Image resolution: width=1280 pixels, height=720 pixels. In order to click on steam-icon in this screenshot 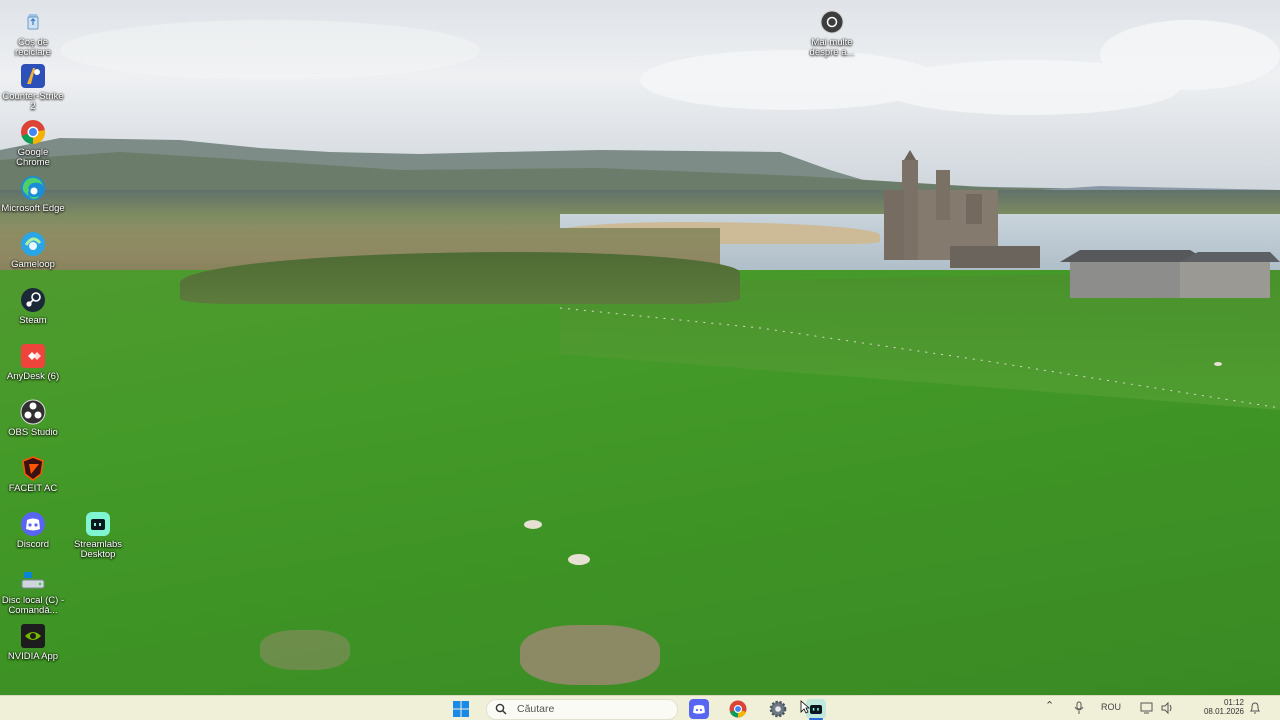, I will do `click(33, 300)`.